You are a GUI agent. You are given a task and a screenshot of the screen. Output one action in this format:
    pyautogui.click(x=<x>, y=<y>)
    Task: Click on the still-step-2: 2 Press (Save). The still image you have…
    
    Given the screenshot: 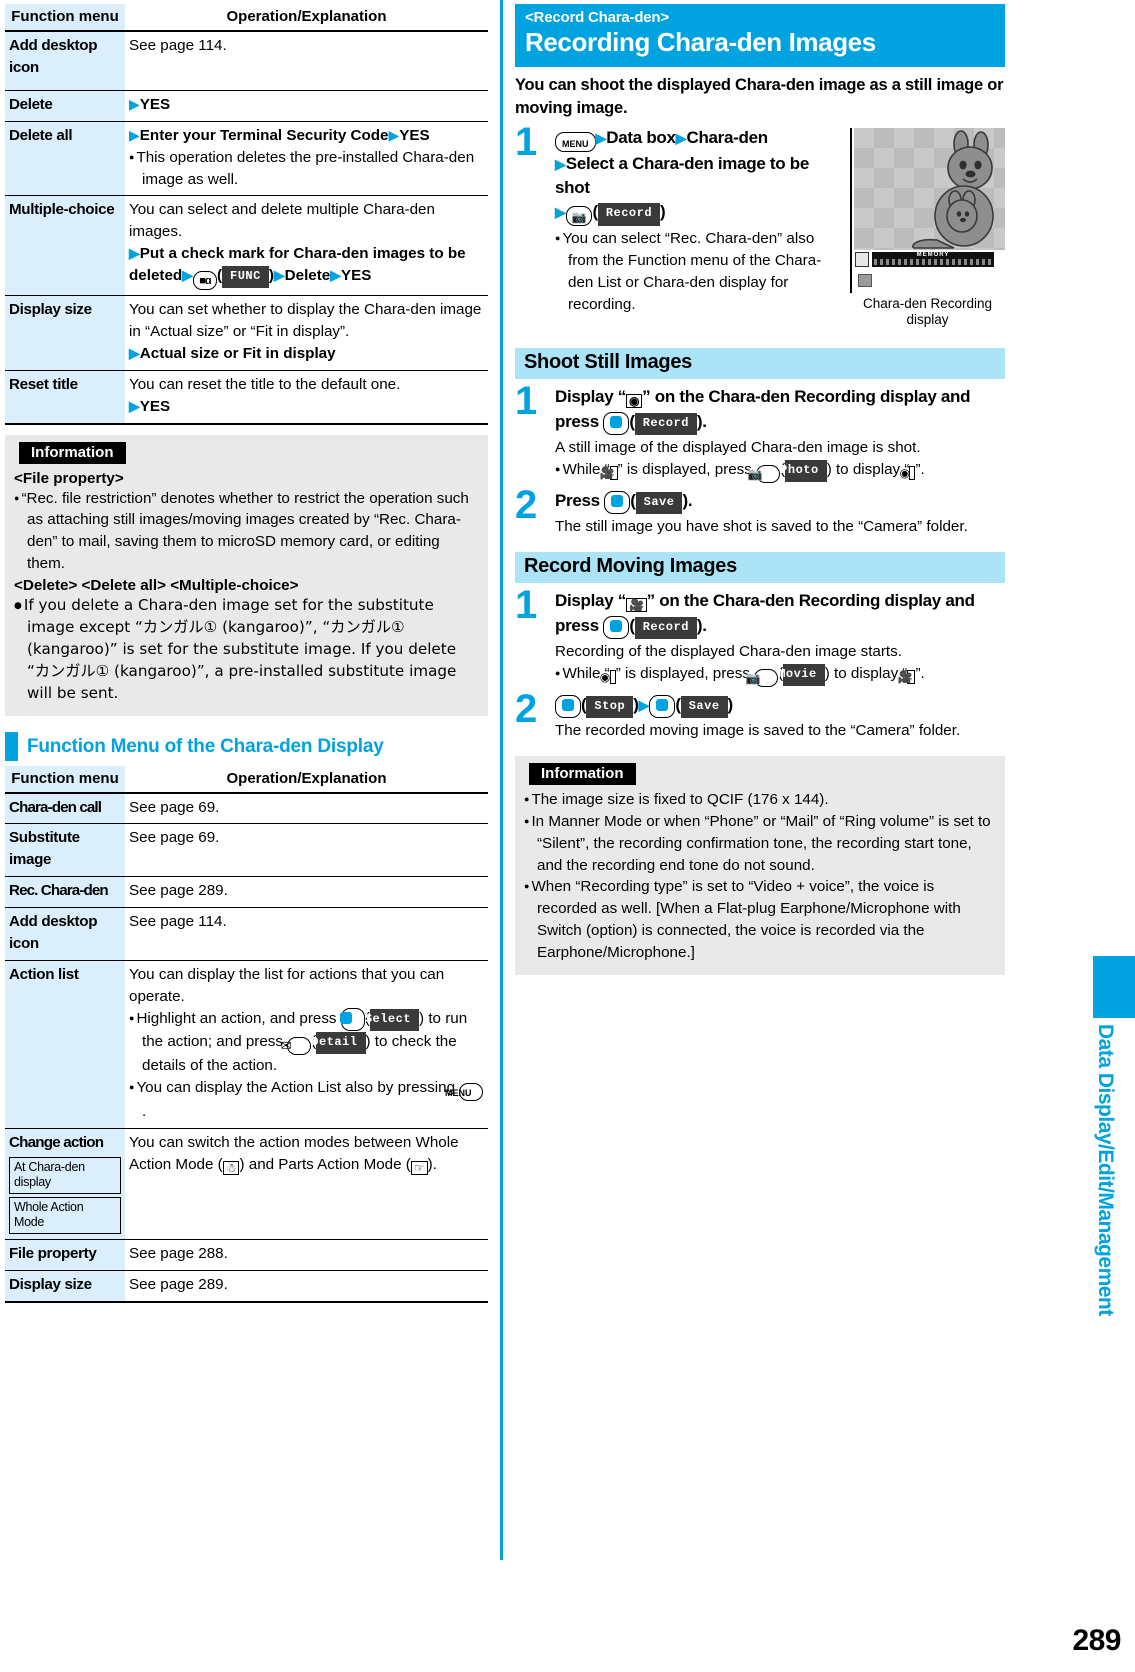 What is the action you would take?
    pyautogui.click(x=760, y=510)
    